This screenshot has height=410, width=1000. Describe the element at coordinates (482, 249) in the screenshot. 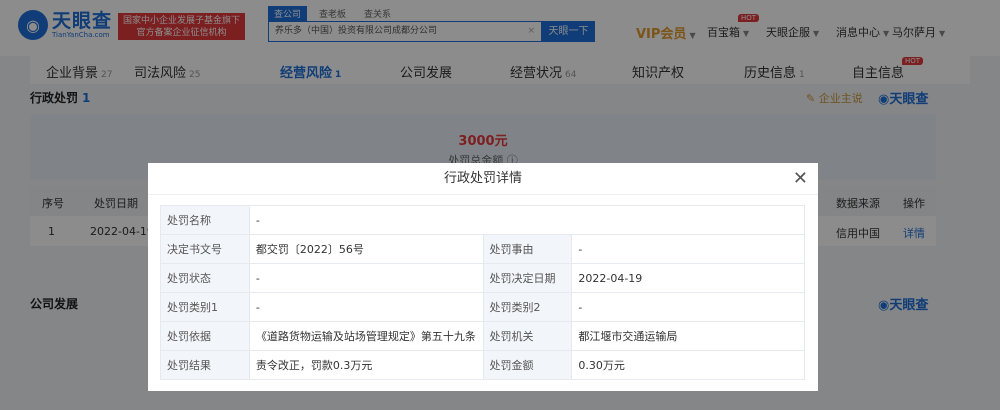

I see `detail-row: 决定书文号 都交罚〔2022〕56号 处罚事由 -` at that location.